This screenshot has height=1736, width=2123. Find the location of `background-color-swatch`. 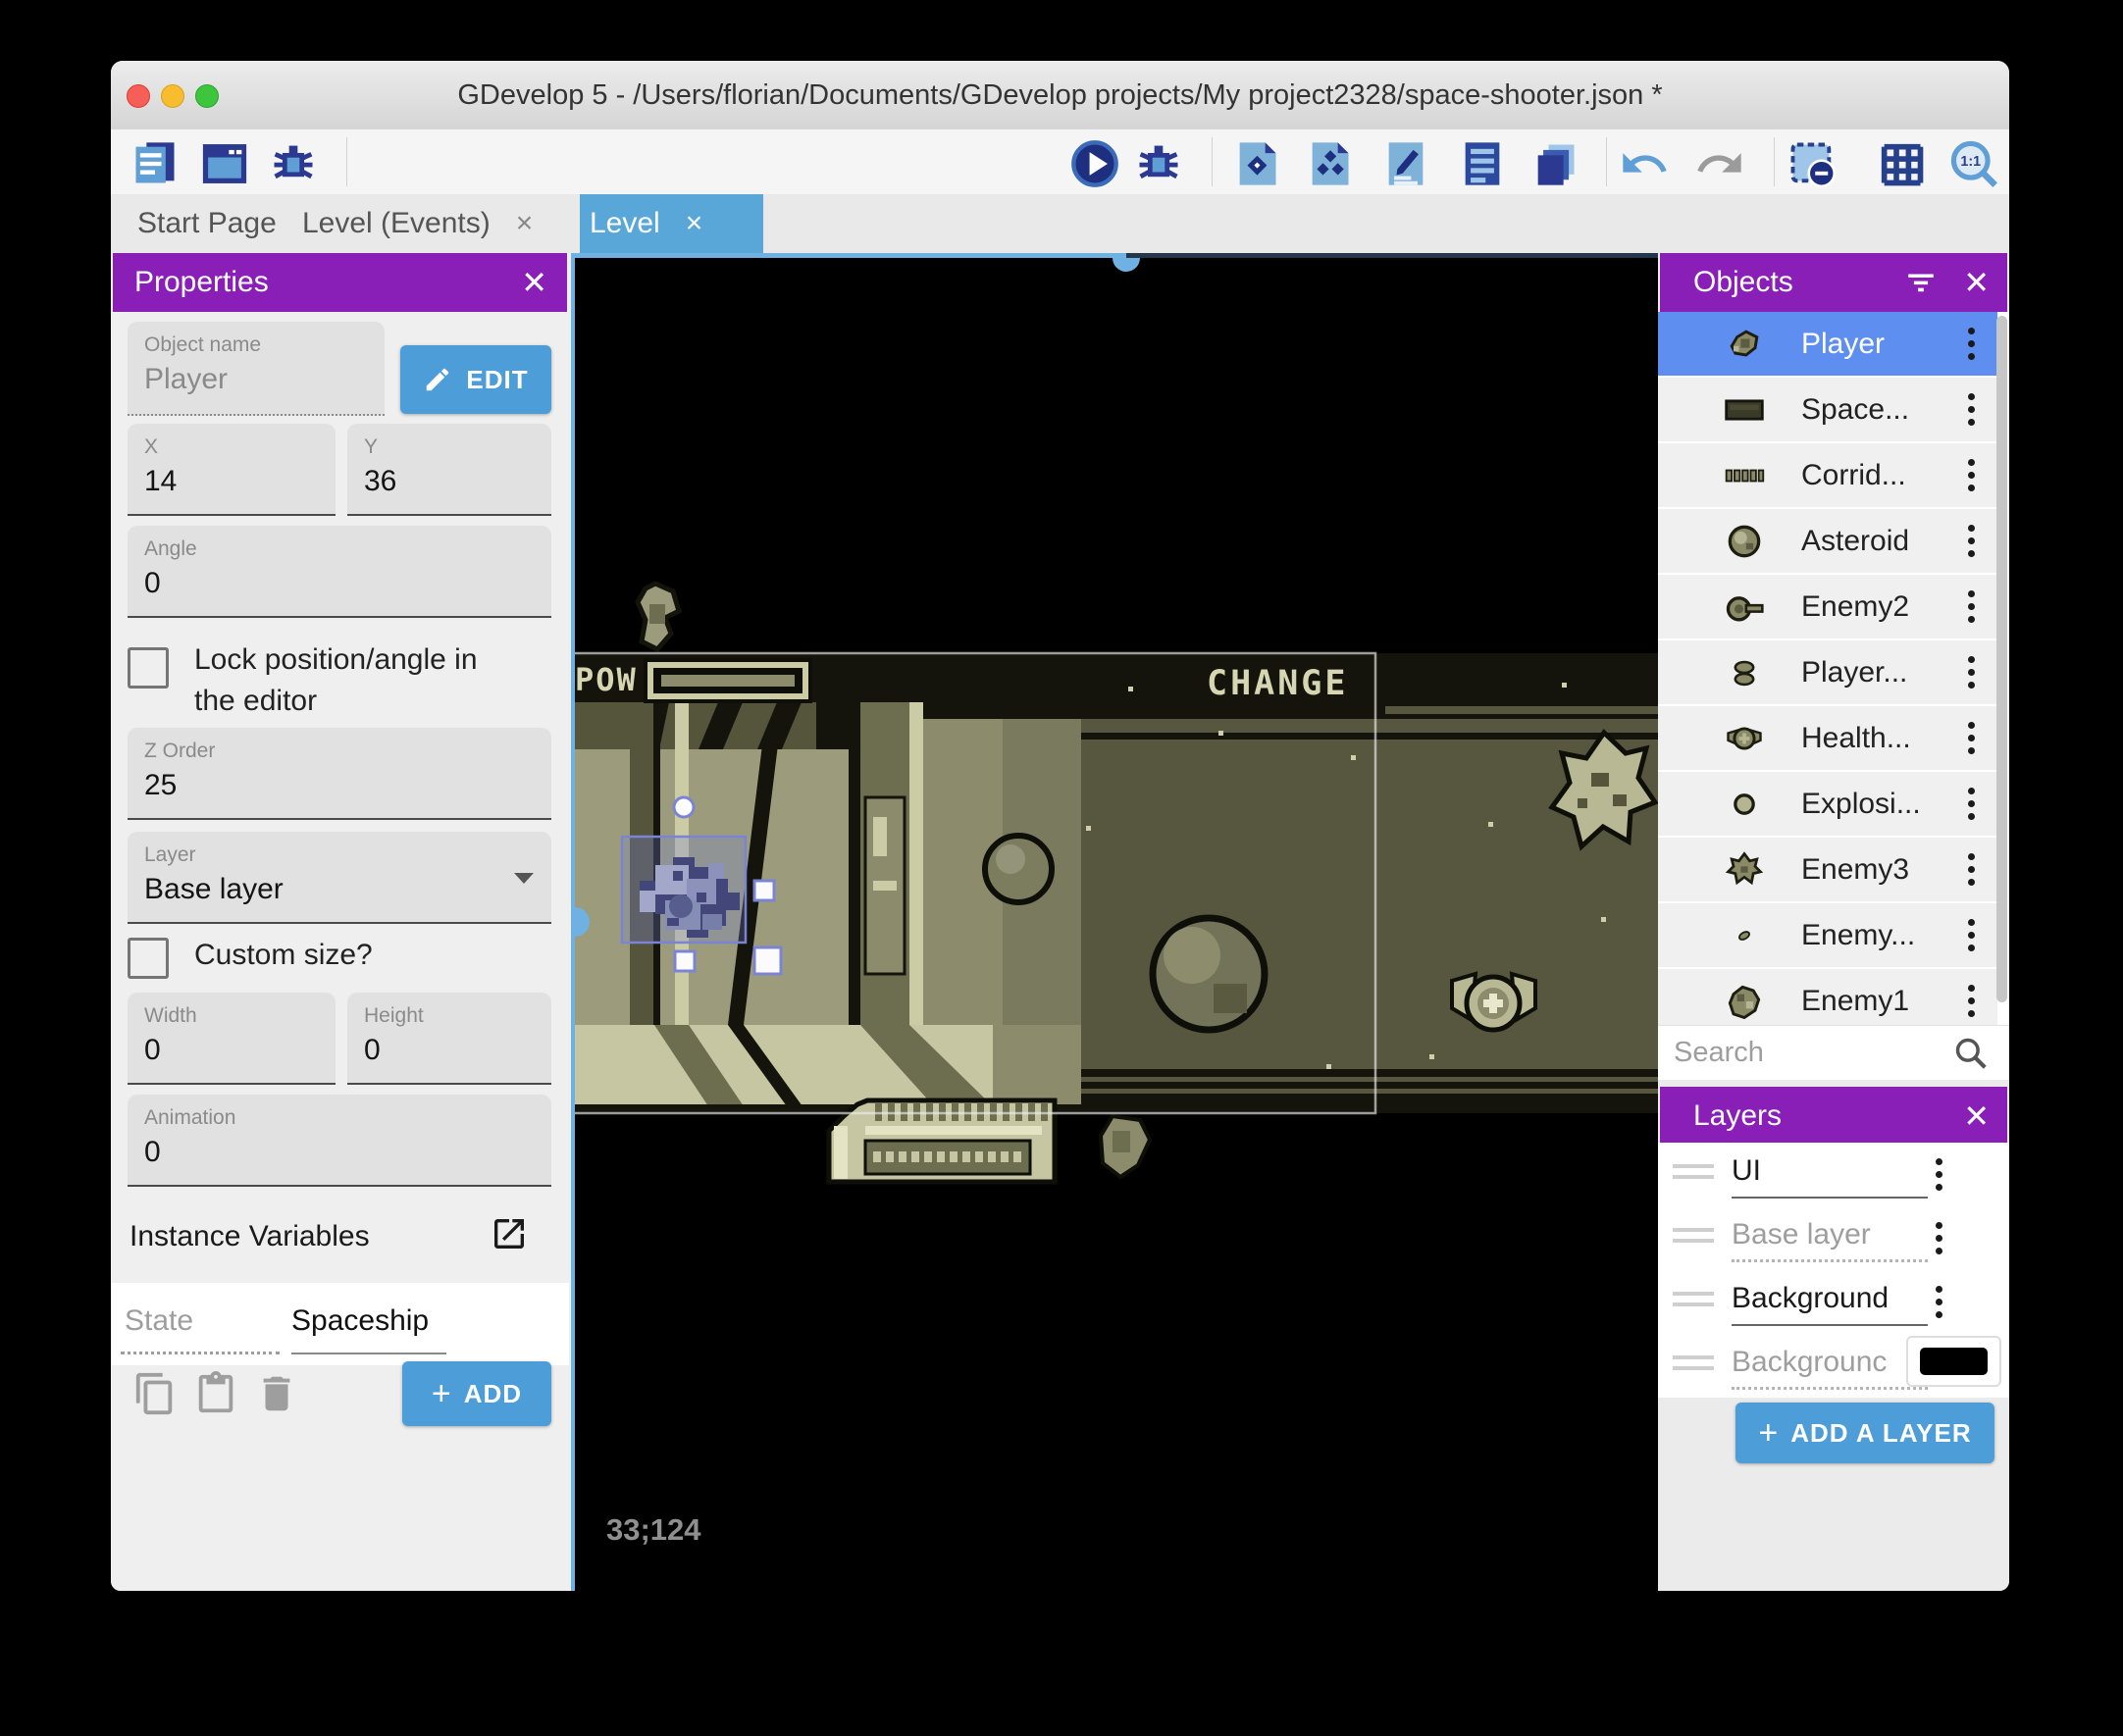

background-color-swatch is located at coordinates (1954, 1362).